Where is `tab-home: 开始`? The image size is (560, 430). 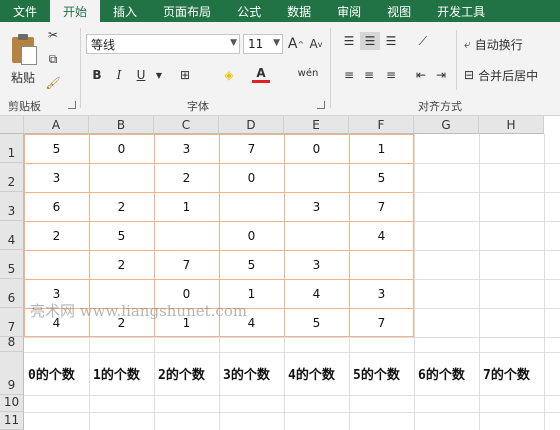
tab-home: 开始 is located at coordinates (75, 11).